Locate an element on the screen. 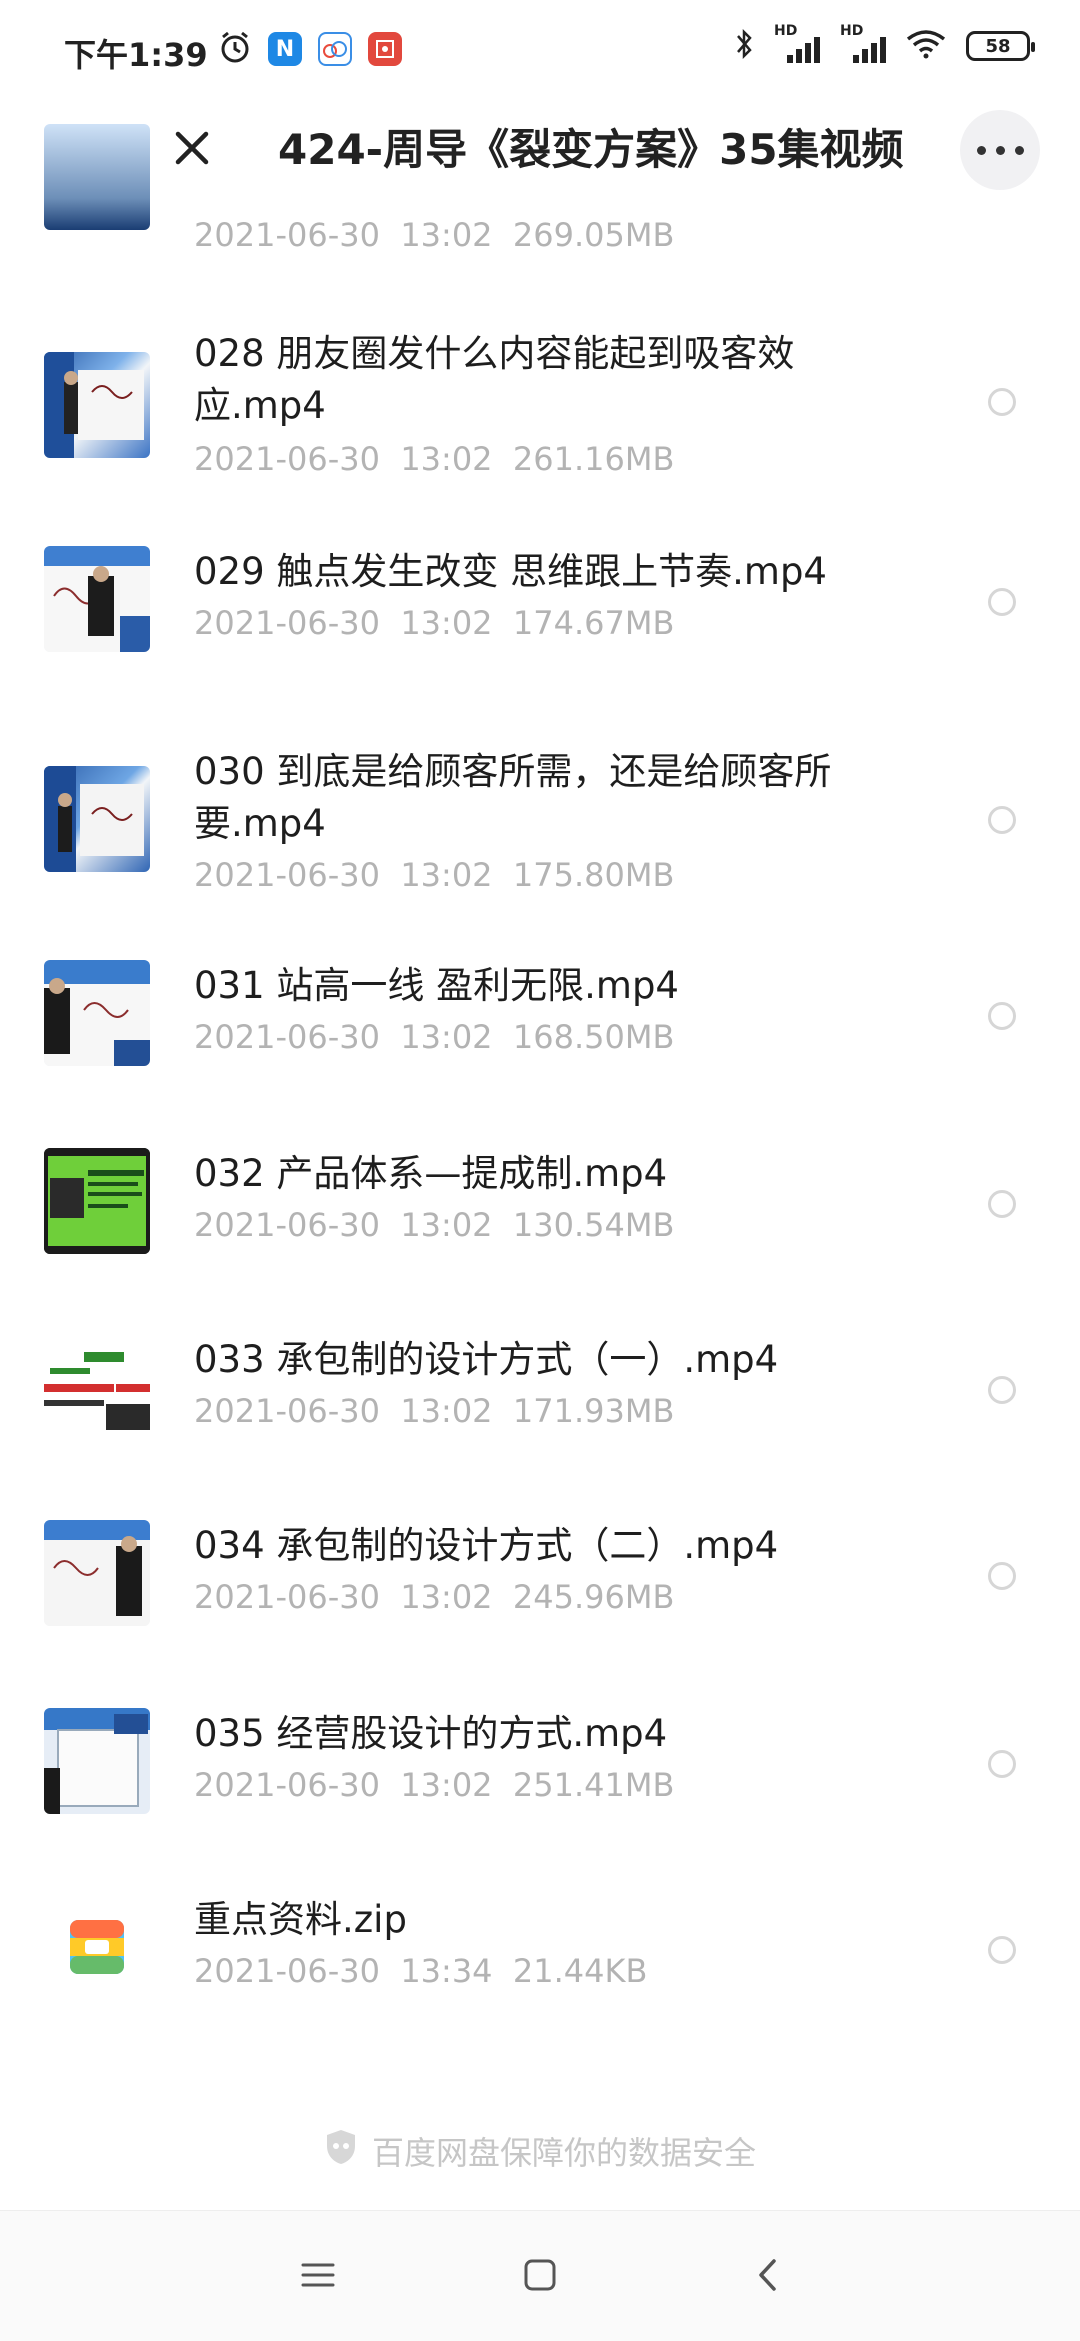 The image size is (1080, 2341). home-nav-button is located at coordinates (540, 2277).